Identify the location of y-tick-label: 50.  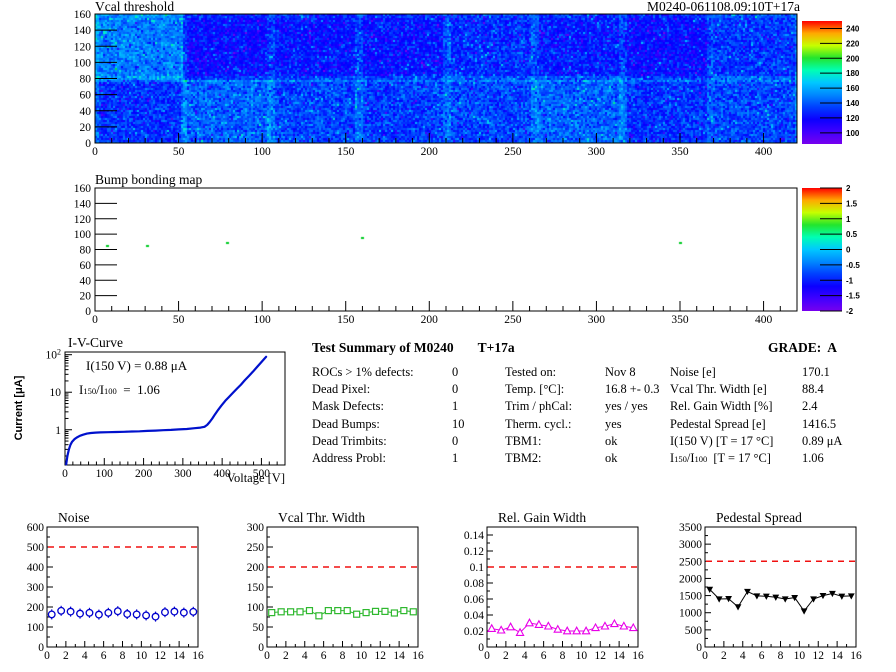
(259, 628).